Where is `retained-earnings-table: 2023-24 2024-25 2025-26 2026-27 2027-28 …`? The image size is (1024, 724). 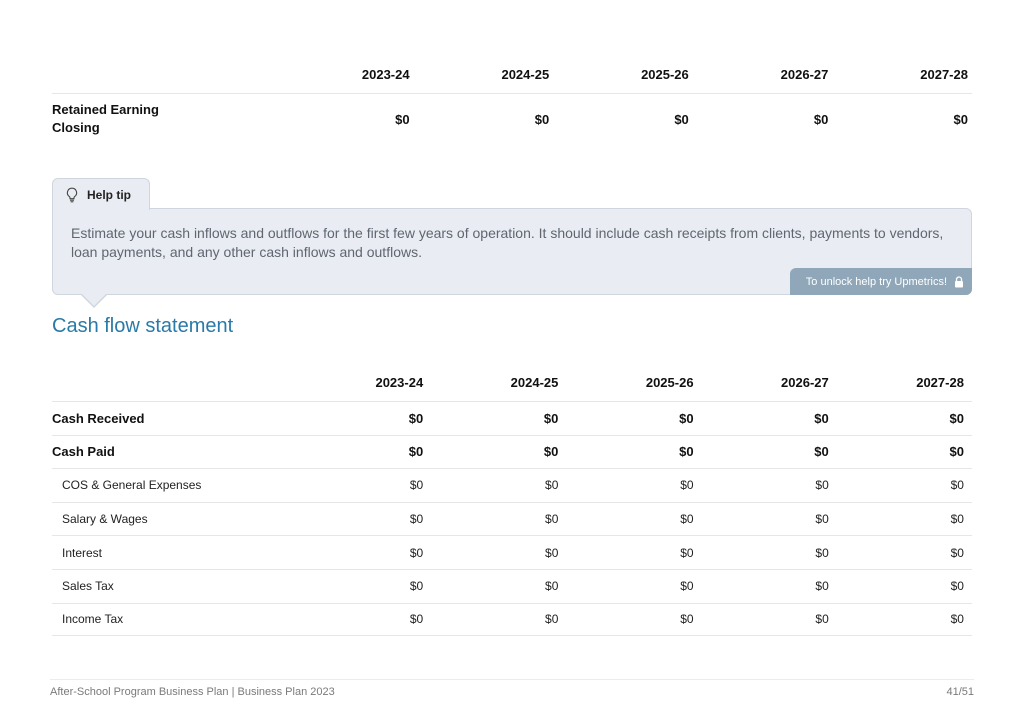
retained-earnings-table: 2023-24 2024-25 2025-26 2026-27 2027-28 … is located at coordinates (512, 100).